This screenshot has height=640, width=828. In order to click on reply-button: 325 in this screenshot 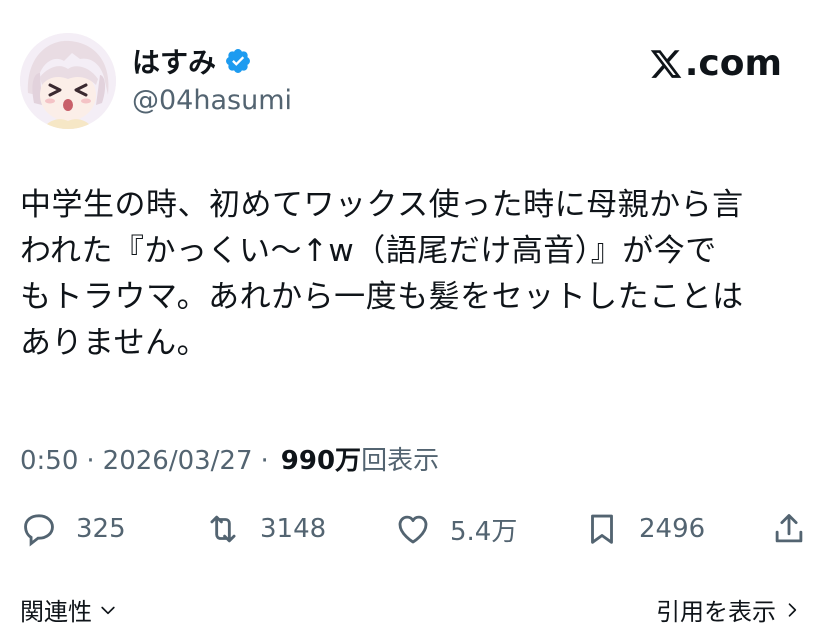, I will do `click(73, 529)`.